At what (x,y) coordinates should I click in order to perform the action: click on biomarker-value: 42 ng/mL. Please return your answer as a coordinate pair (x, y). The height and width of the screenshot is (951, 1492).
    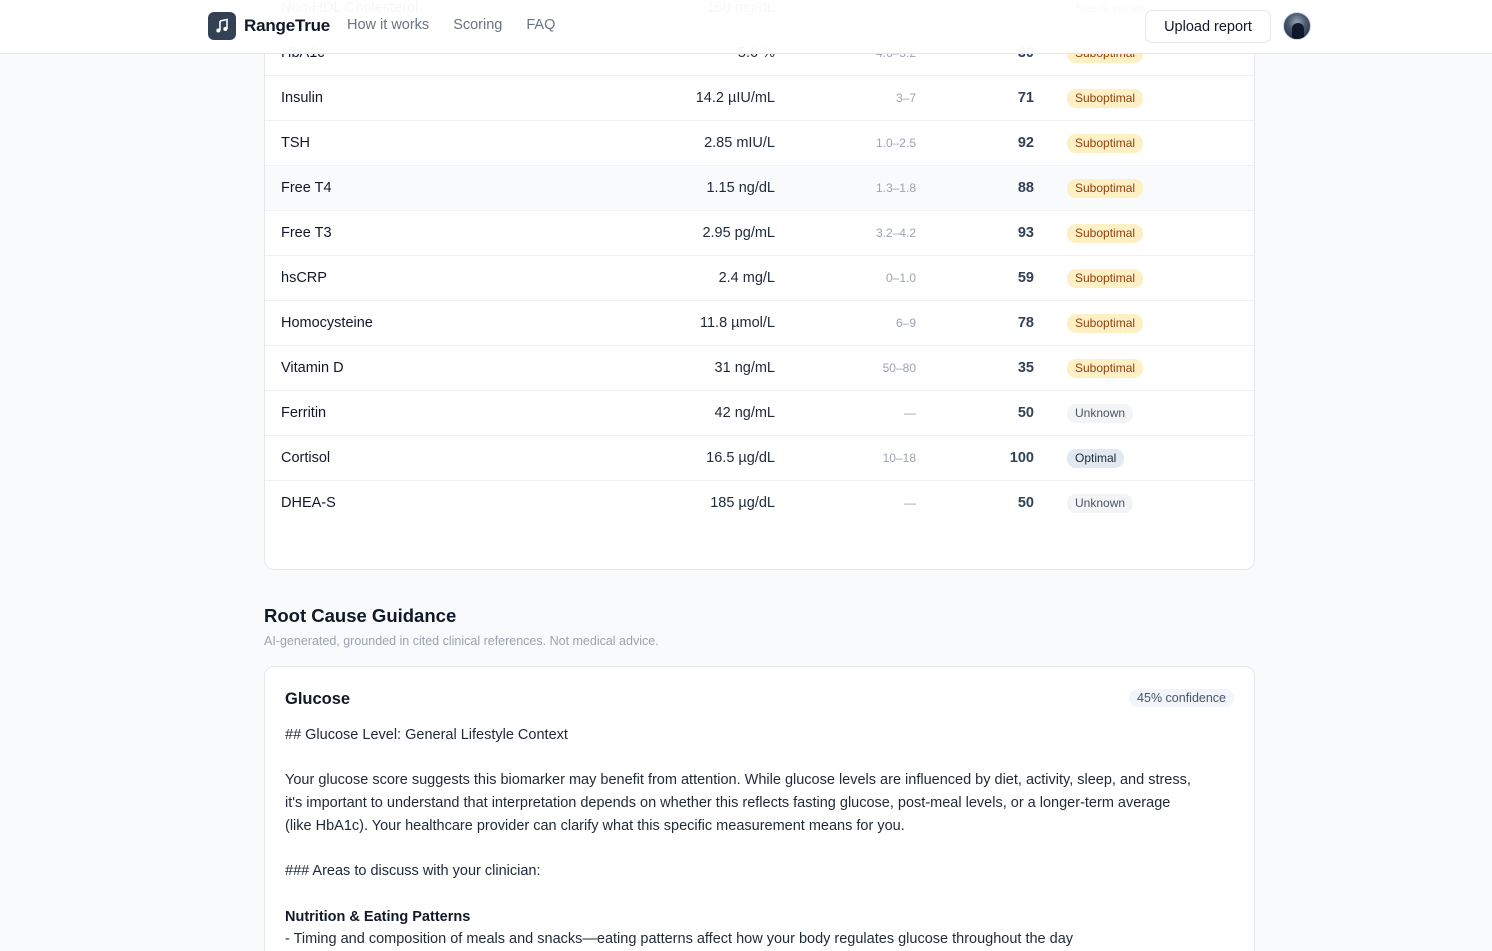
    Looking at the image, I should click on (744, 413).